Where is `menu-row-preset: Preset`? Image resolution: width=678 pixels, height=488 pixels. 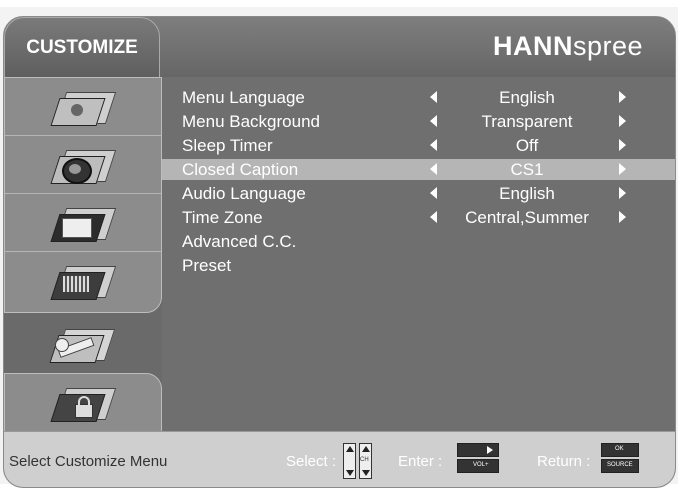
menu-row-preset: Preset is located at coordinates (418, 265).